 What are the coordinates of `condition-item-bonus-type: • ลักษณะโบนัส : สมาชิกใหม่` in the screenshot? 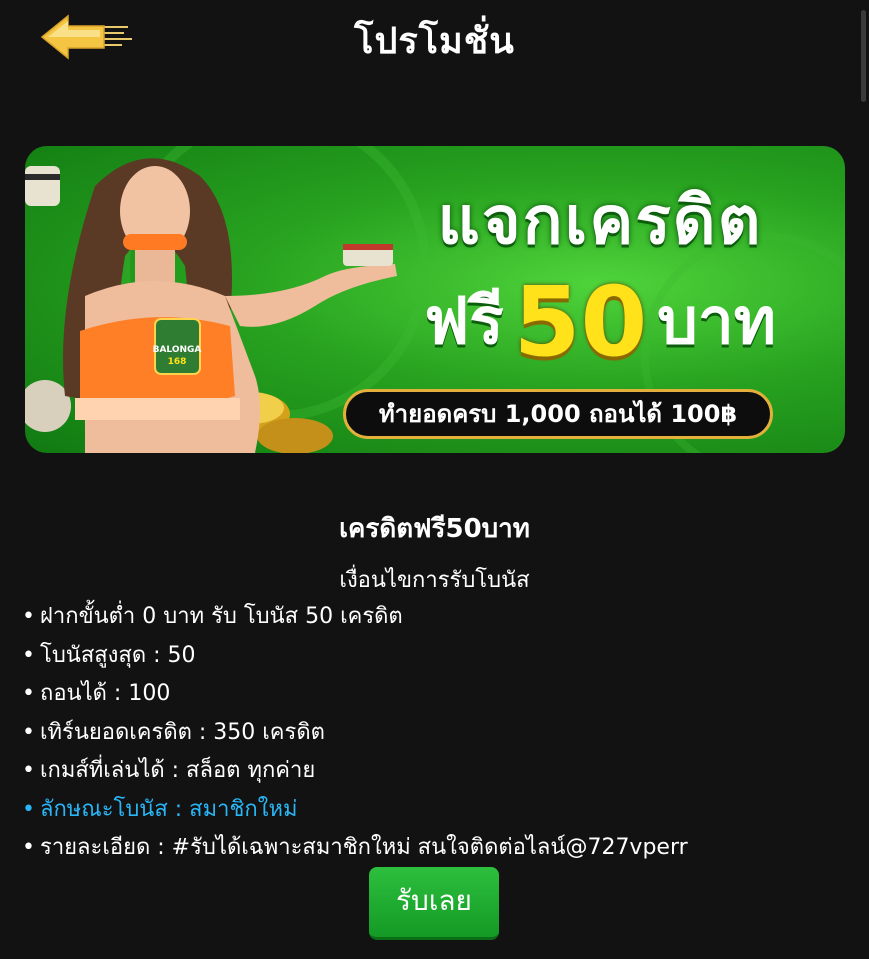 It's located at (160, 809).